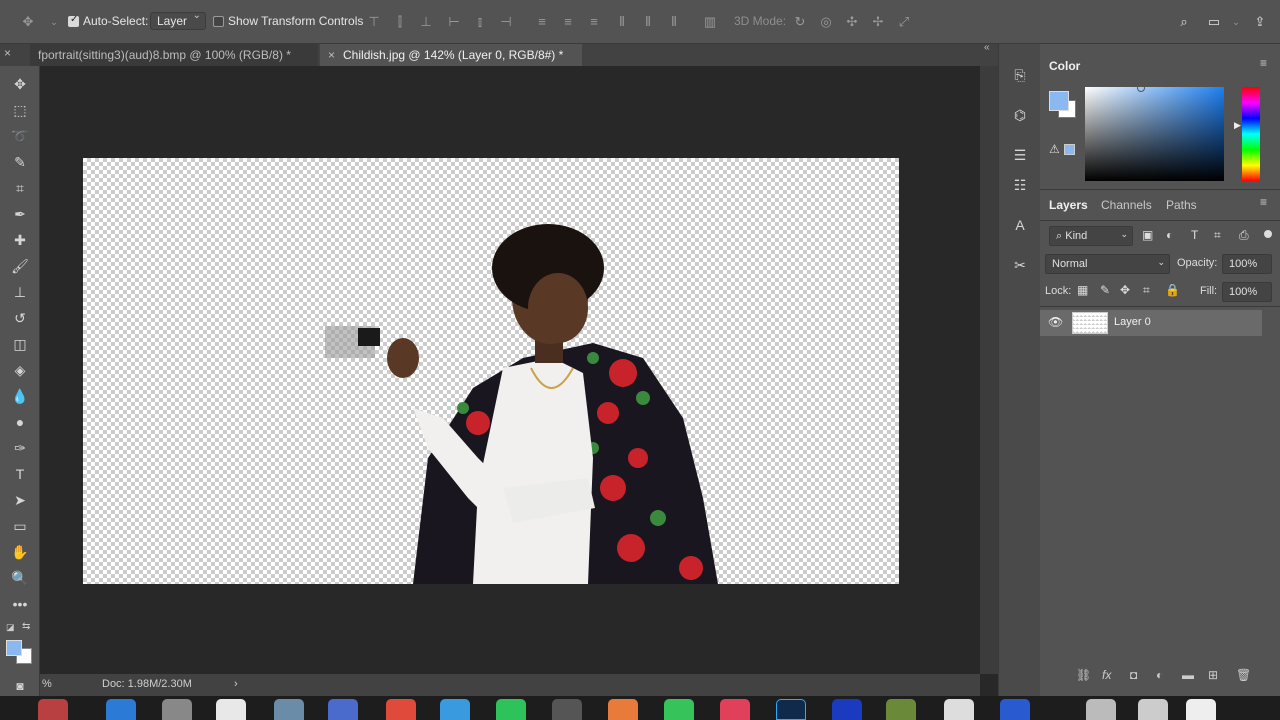  What do you see at coordinates (989, 370) in the screenshot?
I see `vertical-scrollbar` at bounding box center [989, 370].